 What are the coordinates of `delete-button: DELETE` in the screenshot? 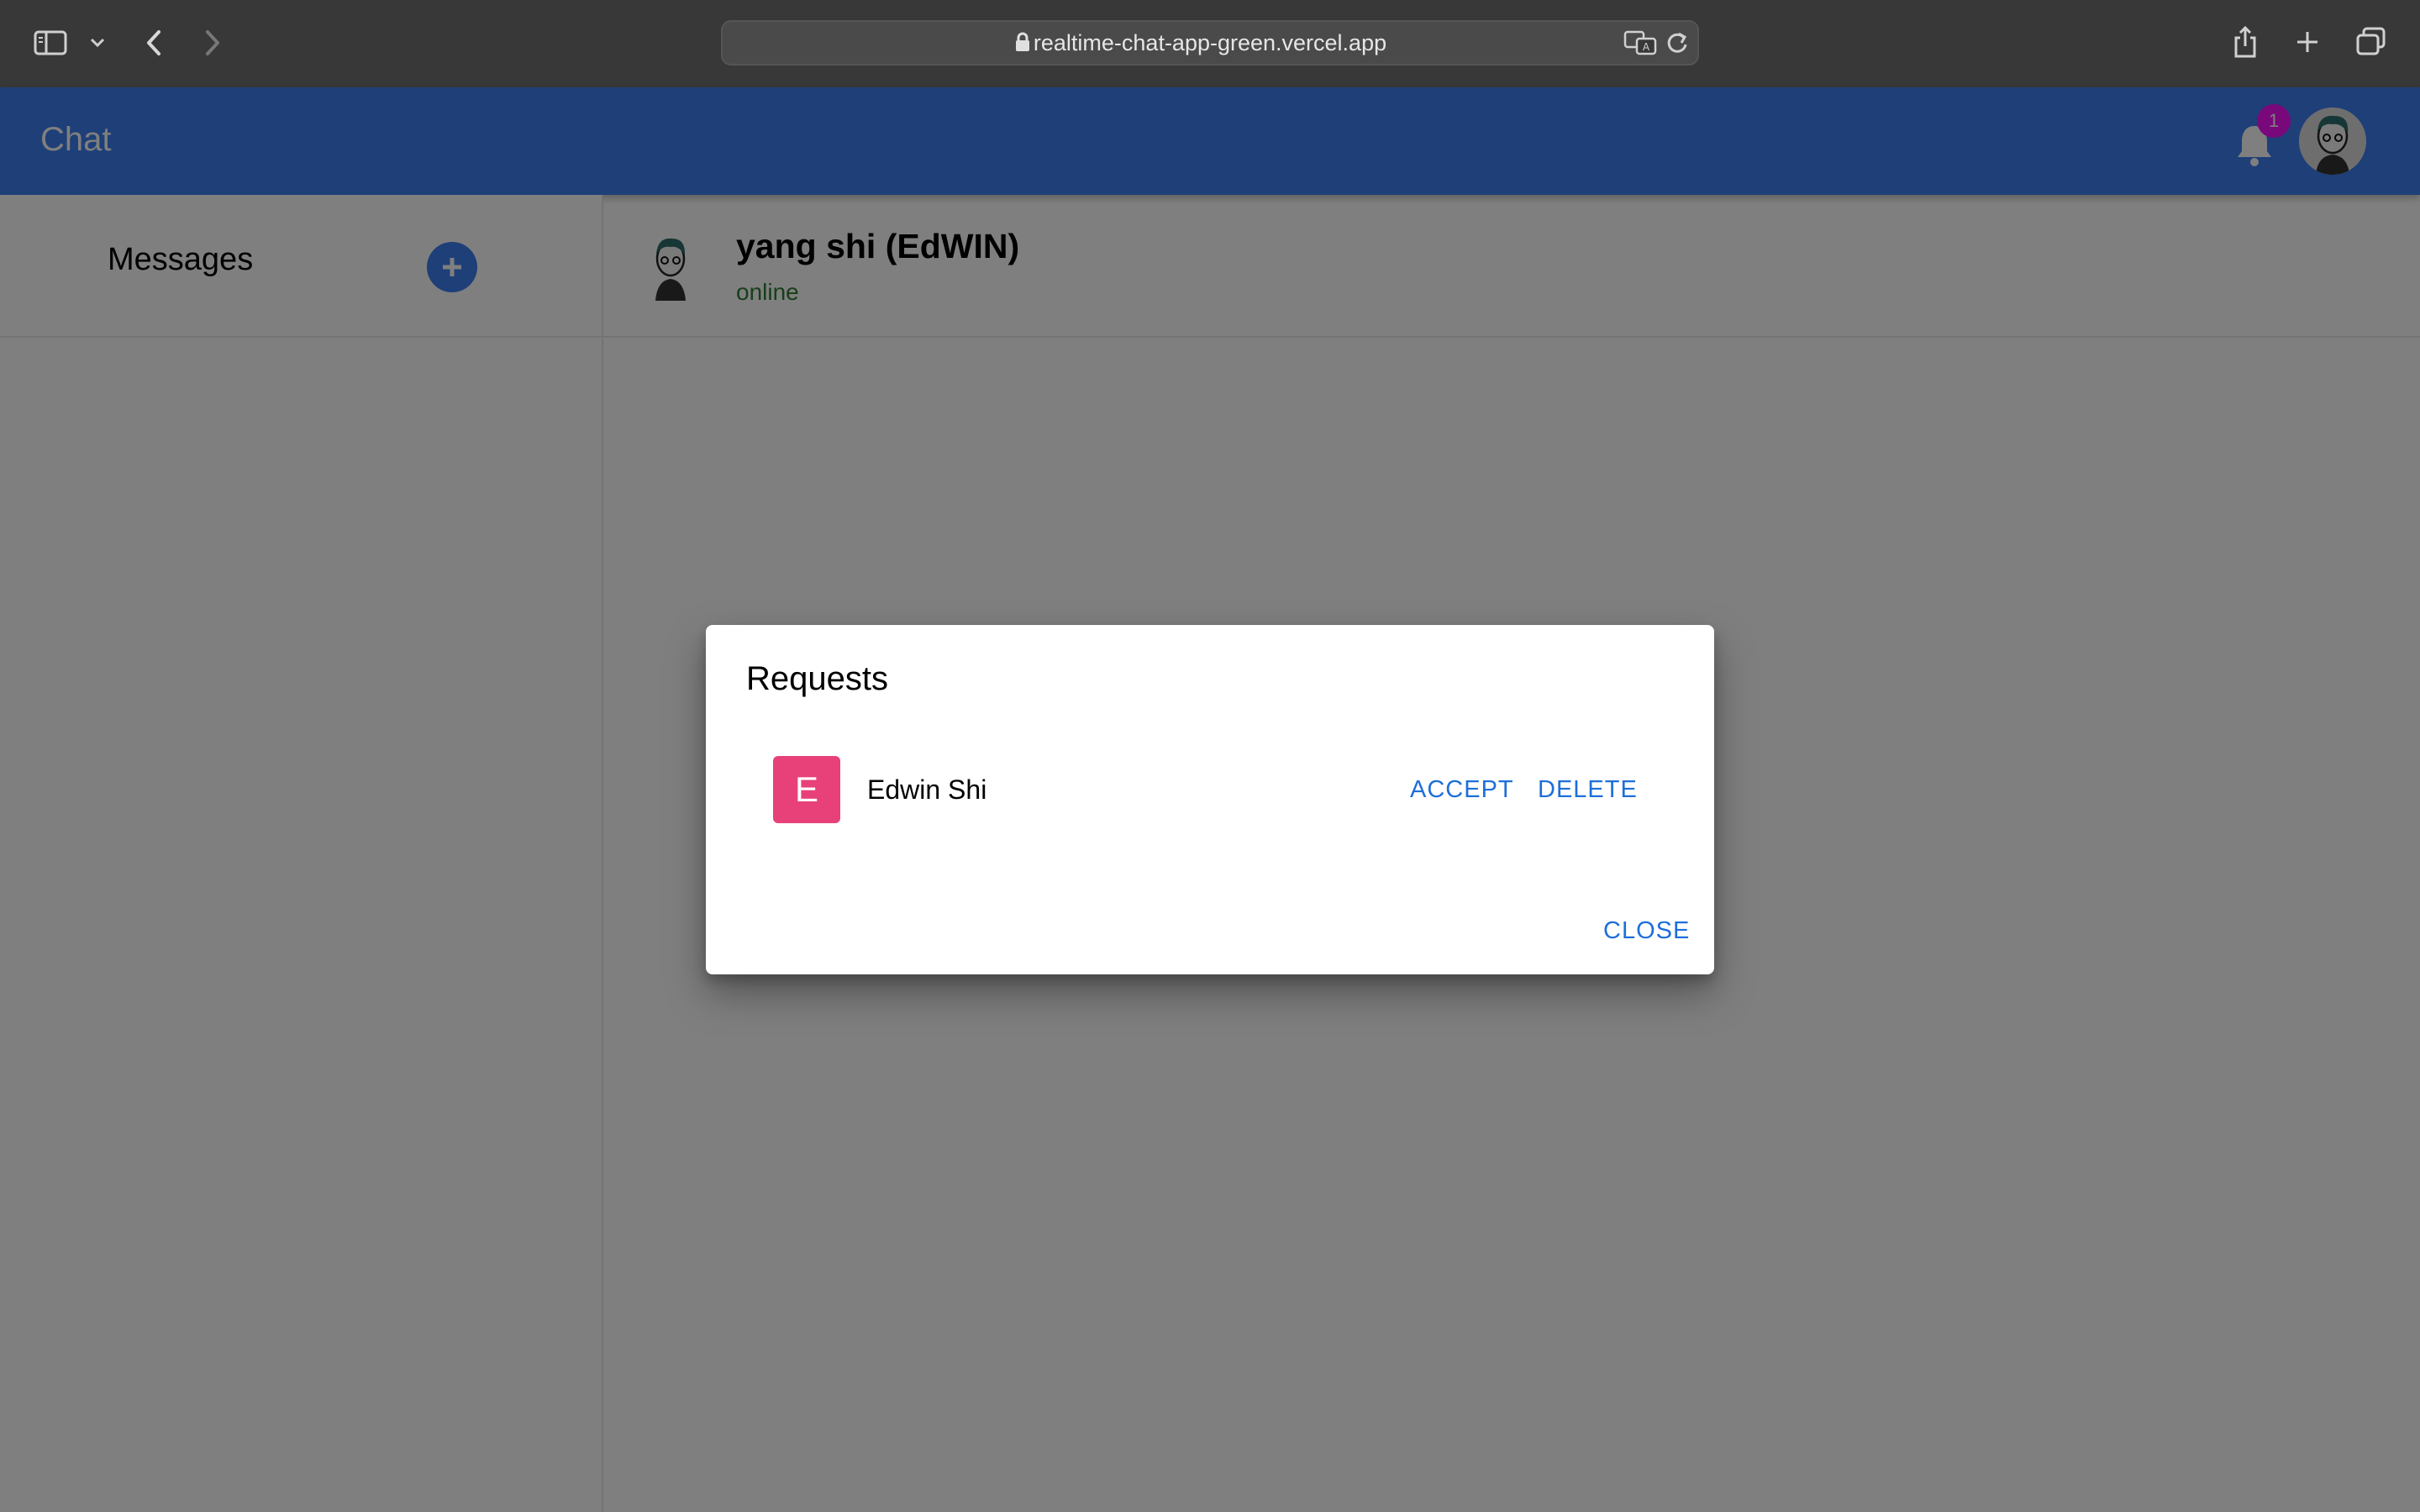 It's located at (1588, 789).